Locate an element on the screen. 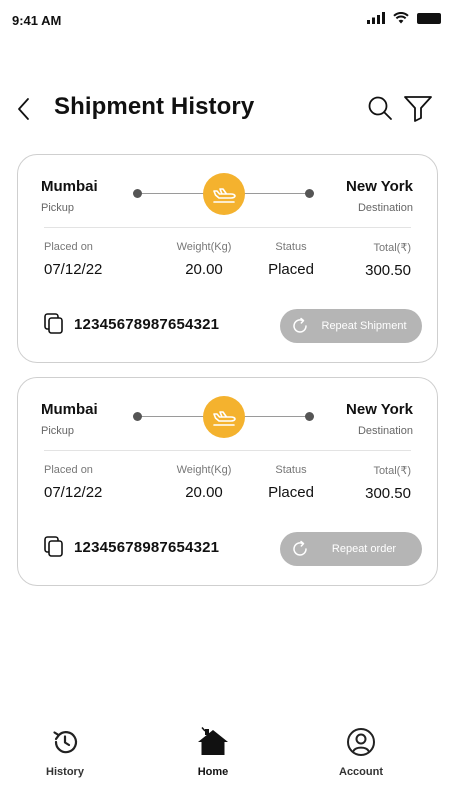 The width and height of the screenshot is (451, 800). search-button is located at coordinates (380, 108).